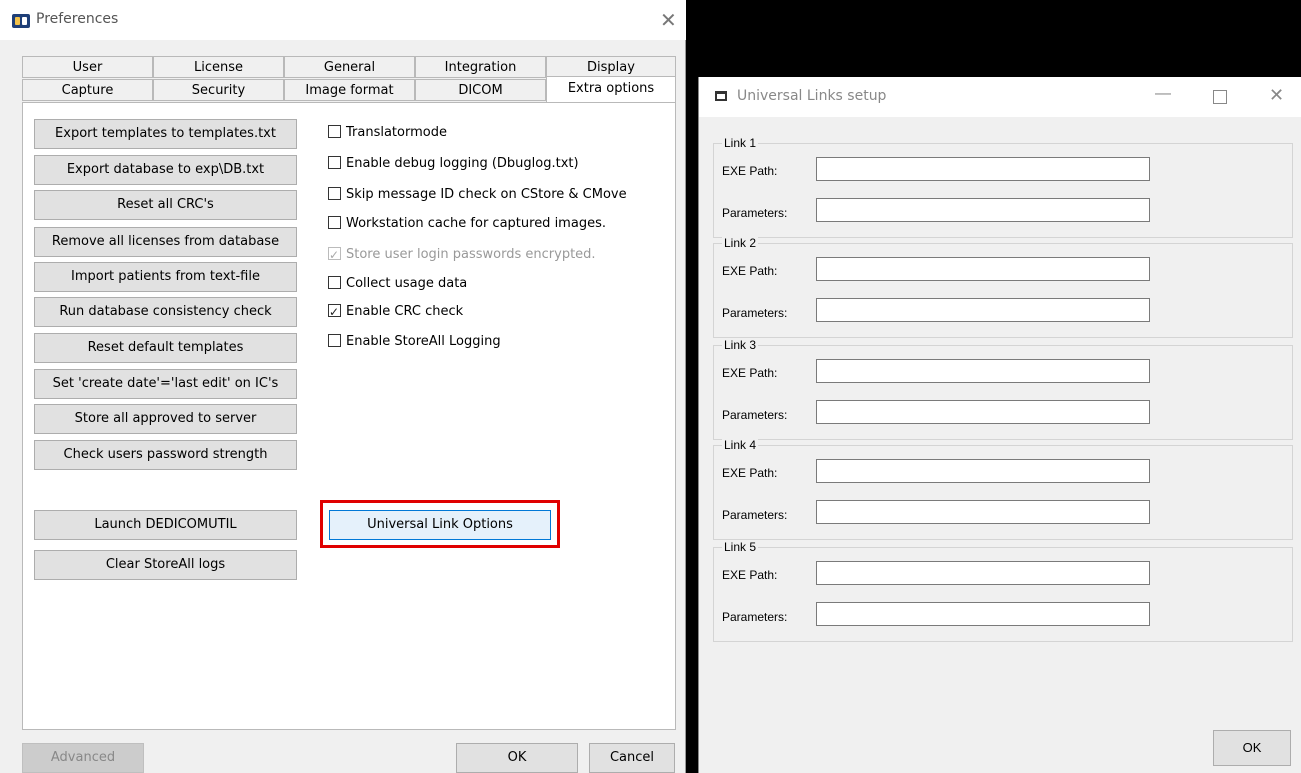 This screenshot has height=773, width=1301. I want to click on enable-storeall-logging-checkbox: Enable StoreAll Logging, so click(414, 342).